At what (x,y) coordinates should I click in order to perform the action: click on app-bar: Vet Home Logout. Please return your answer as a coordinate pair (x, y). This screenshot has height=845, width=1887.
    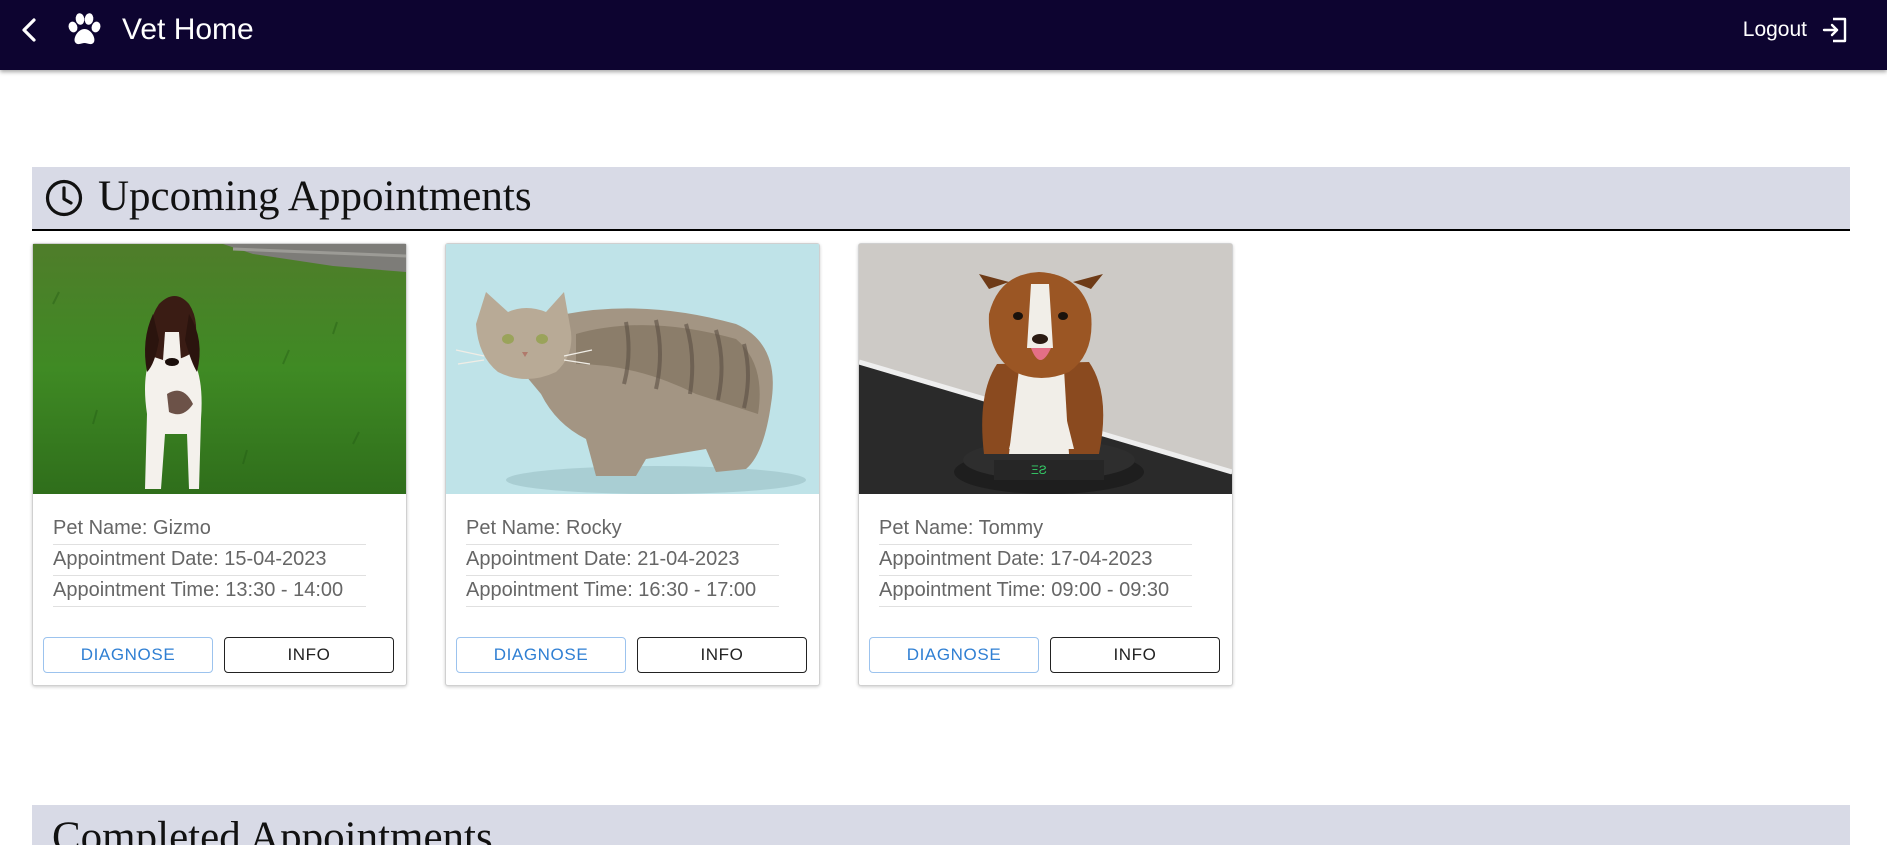
    Looking at the image, I should click on (943, 35).